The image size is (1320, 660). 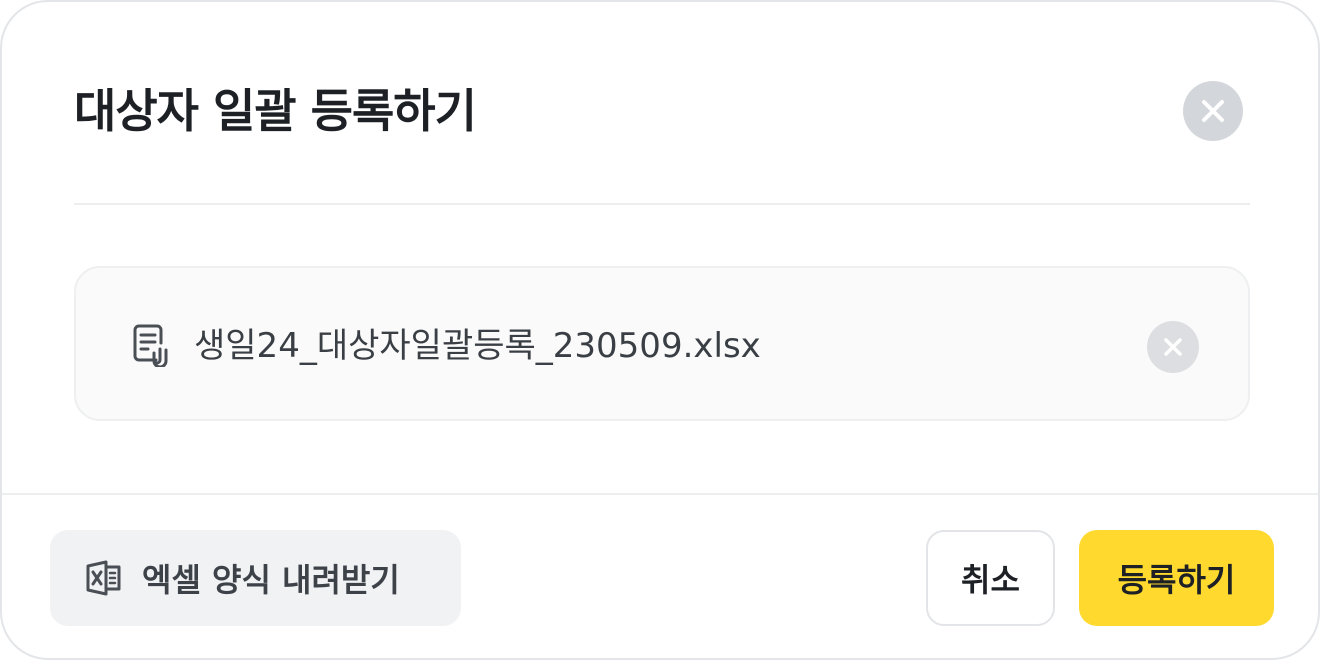 I want to click on remove-file-button, so click(x=1173, y=347).